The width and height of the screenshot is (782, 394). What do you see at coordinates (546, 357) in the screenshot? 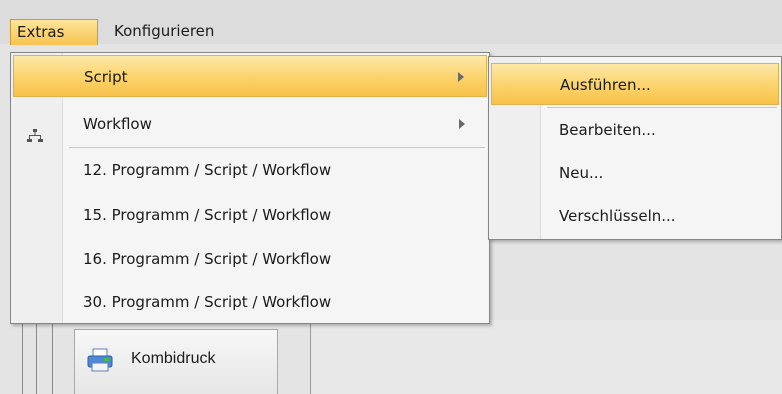
I see `content-area` at bounding box center [546, 357].